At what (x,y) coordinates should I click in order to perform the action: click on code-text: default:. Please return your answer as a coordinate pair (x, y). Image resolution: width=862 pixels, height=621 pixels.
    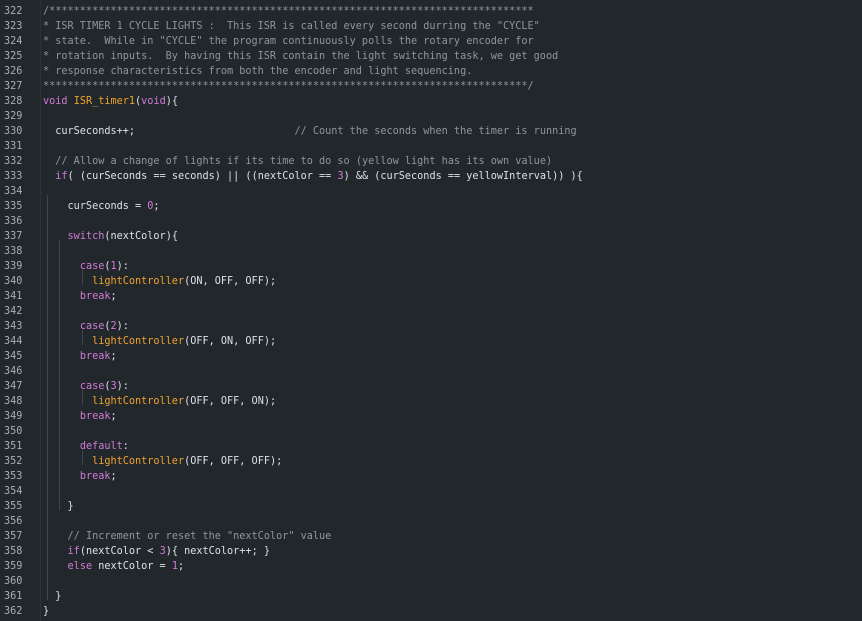
    Looking at the image, I should click on (86, 446).